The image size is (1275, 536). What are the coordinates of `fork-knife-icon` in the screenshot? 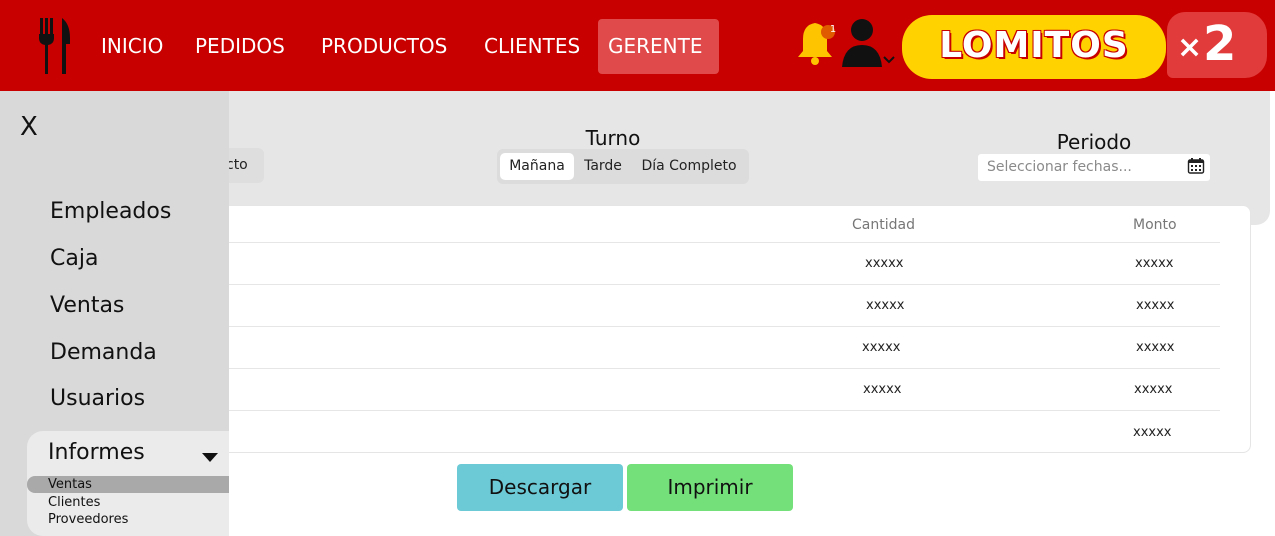 It's located at (54, 45).